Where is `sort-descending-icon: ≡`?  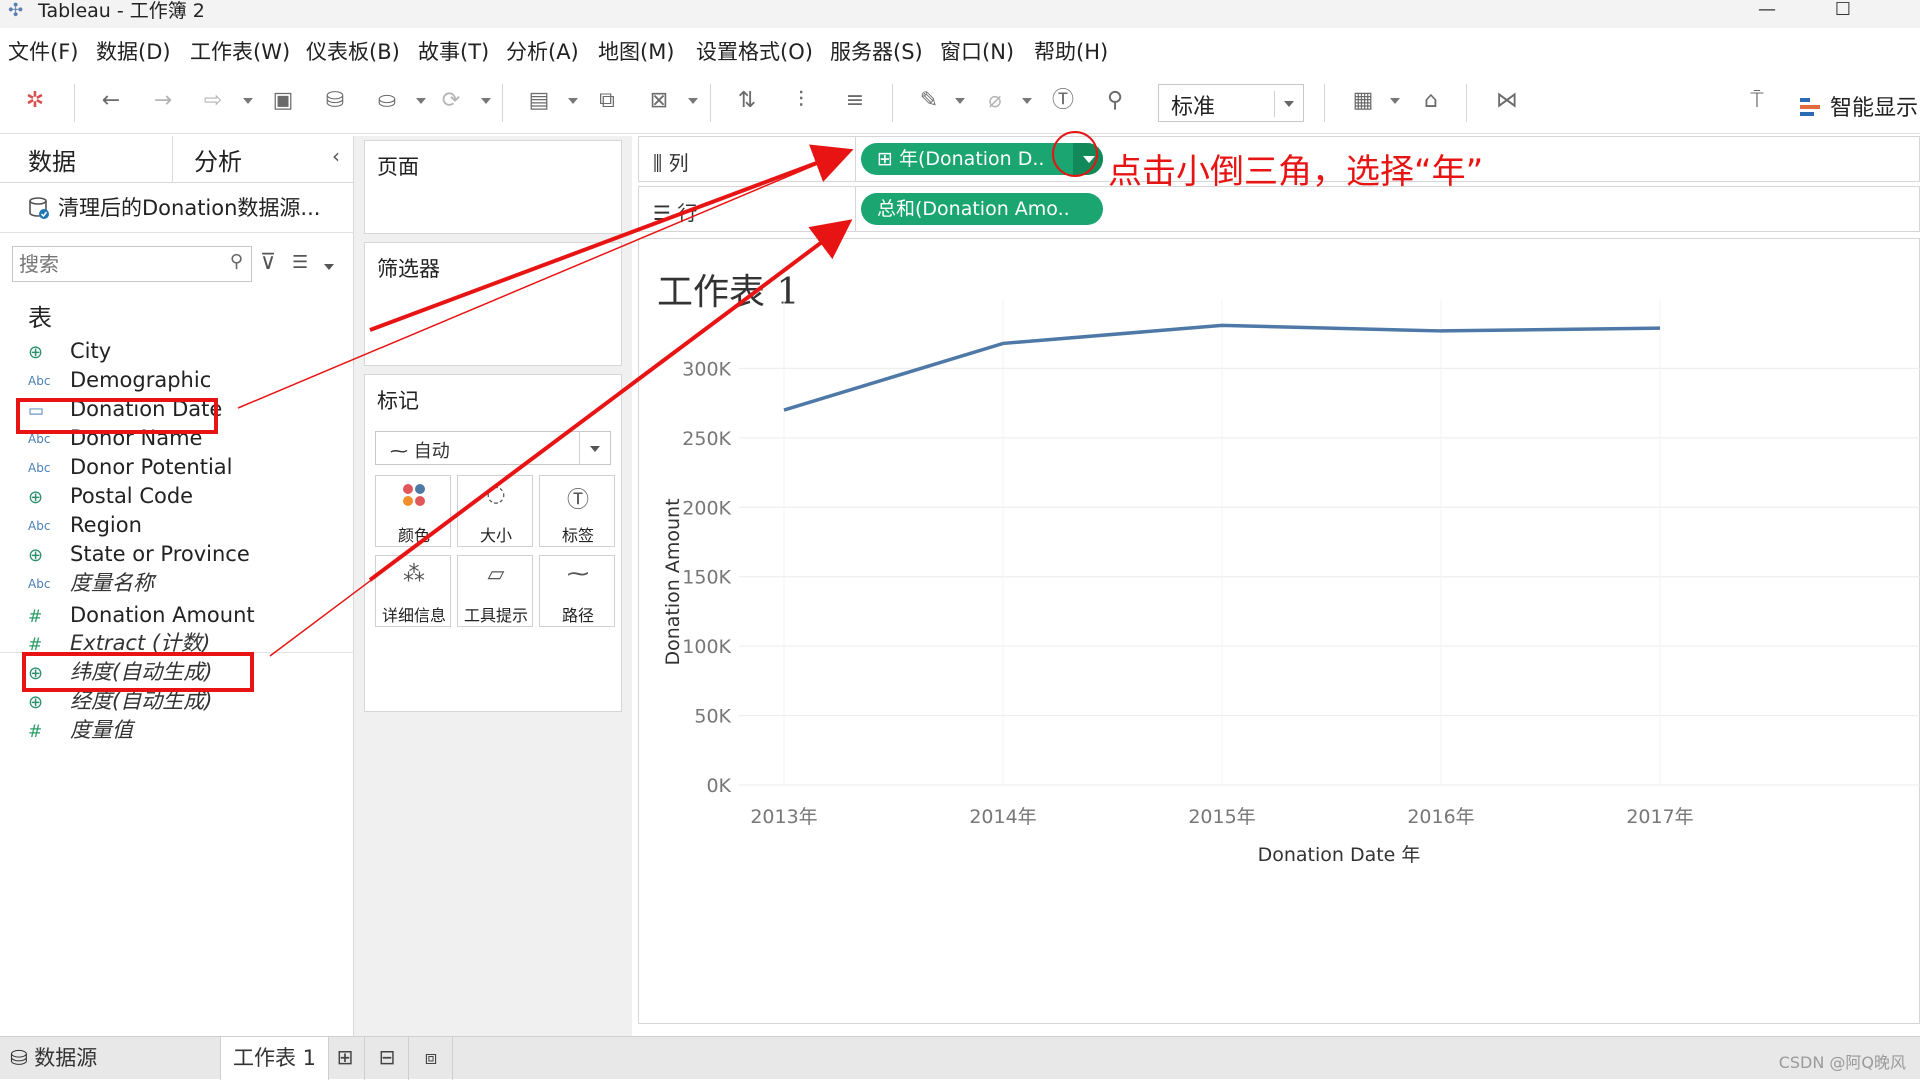
sort-descending-icon: ≡ is located at coordinates (855, 101).